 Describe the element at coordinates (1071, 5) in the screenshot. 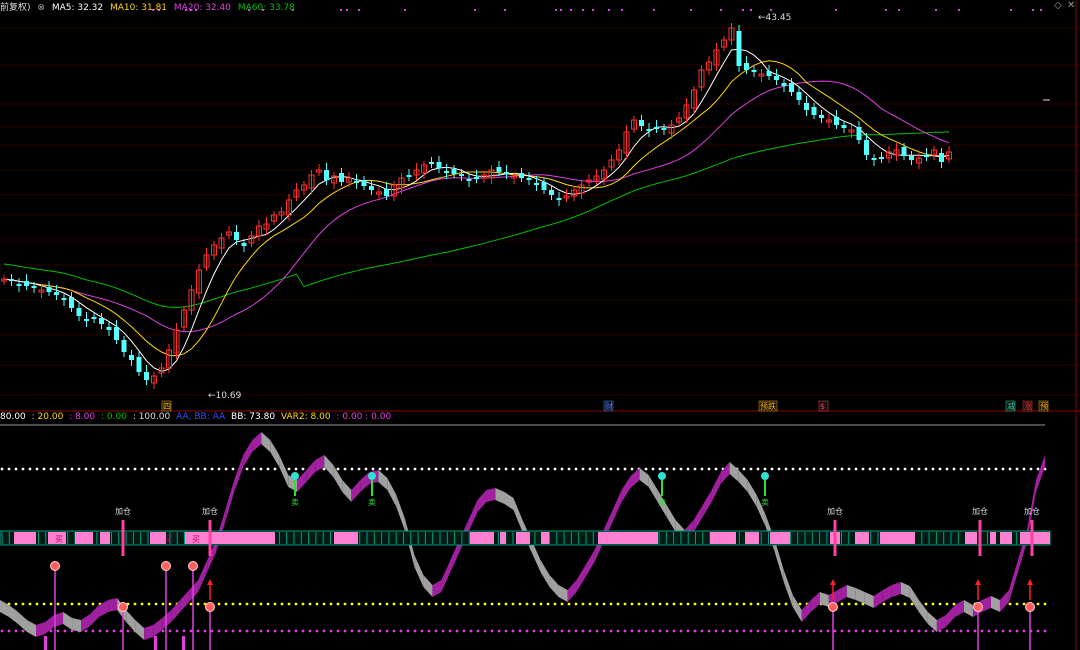

I see `close-icon: ✕` at that location.